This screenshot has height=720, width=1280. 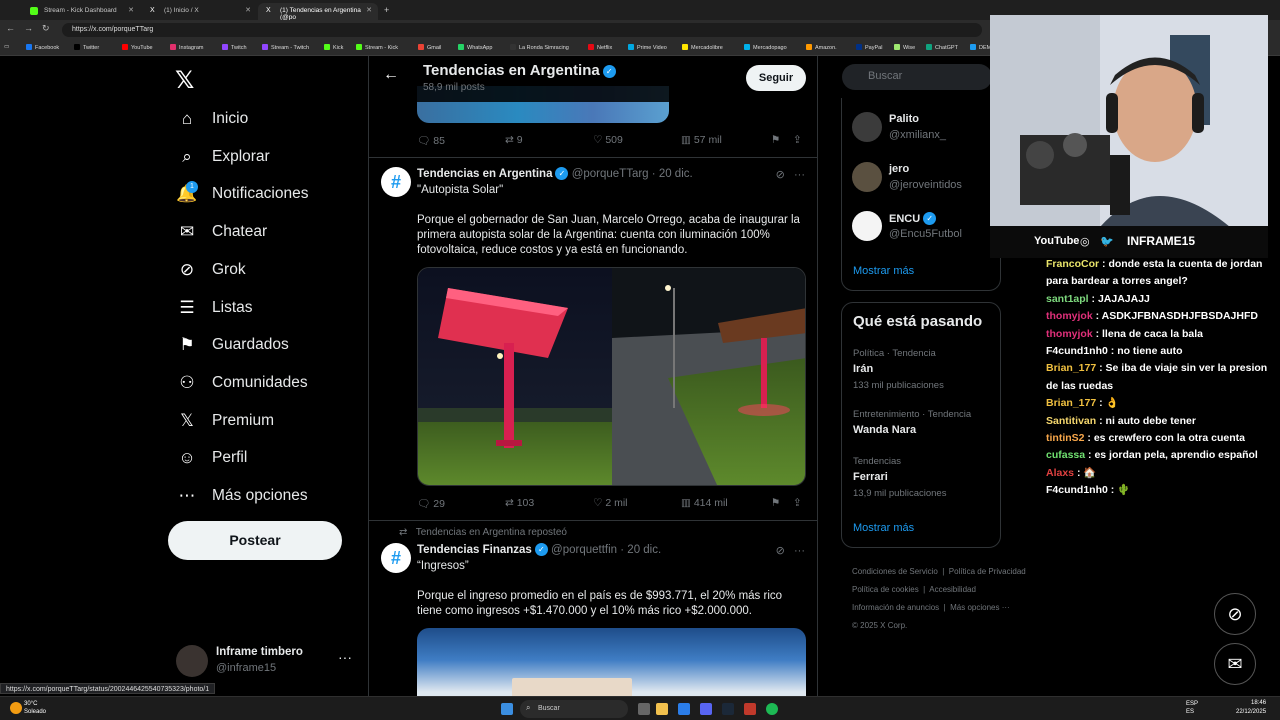 What do you see at coordinates (431, 140) in the screenshot?
I see `reply-button: 🗨 85` at bounding box center [431, 140].